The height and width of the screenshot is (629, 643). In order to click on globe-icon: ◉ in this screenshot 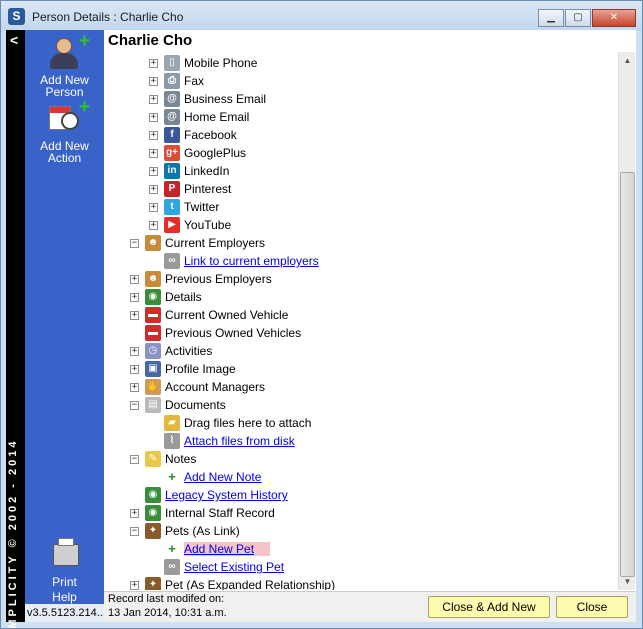, I will do `click(153, 297)`.